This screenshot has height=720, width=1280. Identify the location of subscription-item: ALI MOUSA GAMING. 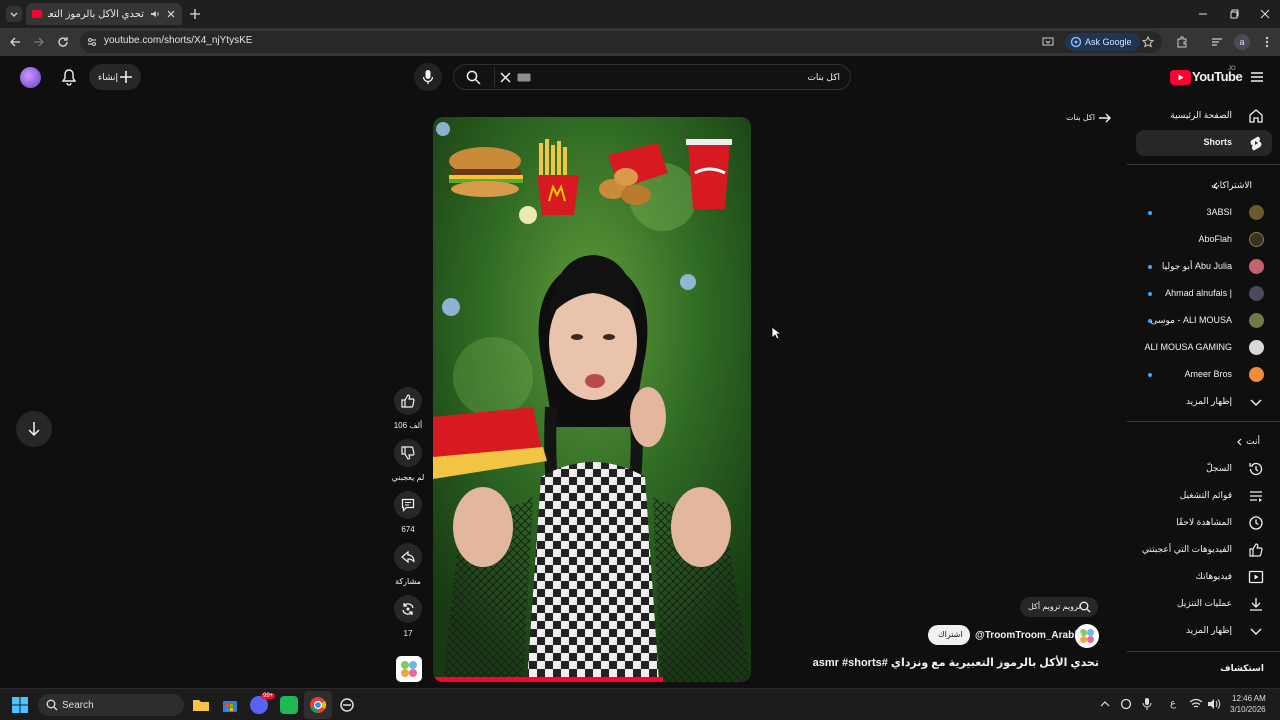
(1203, 348).